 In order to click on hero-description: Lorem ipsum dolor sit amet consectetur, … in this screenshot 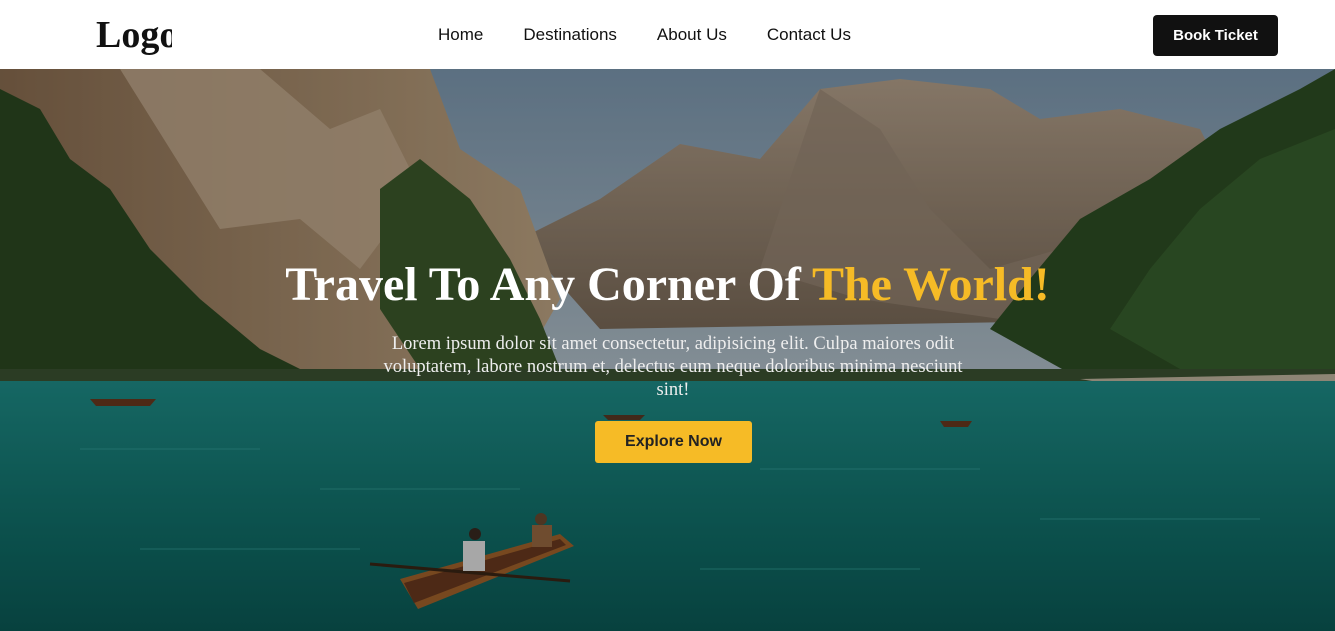, I will do `click(673, 367)`.